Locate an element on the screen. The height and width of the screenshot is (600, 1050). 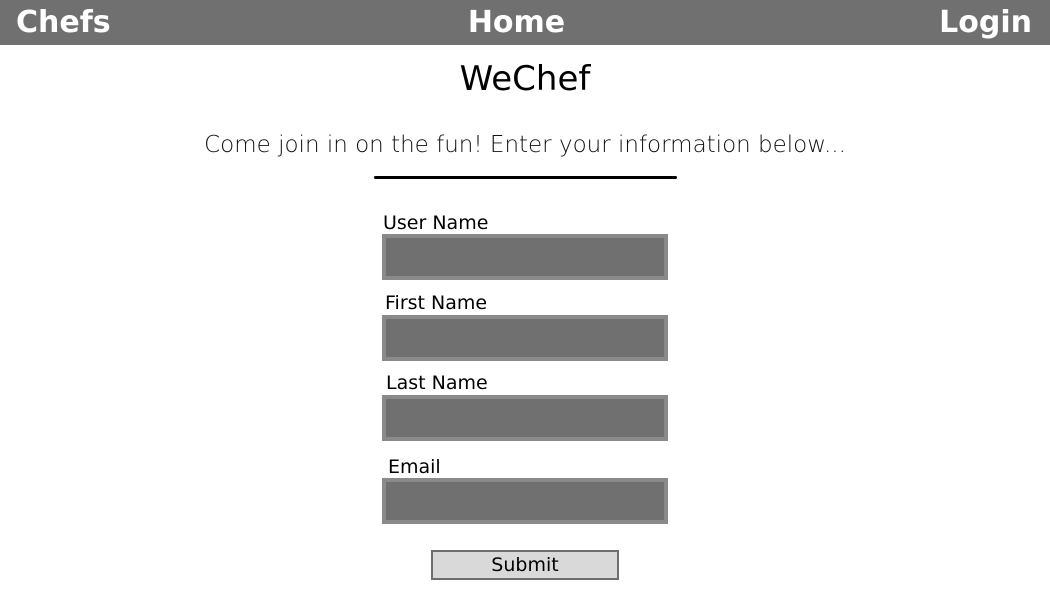
nav-link-home: Home is located at coordinates (516, 23).